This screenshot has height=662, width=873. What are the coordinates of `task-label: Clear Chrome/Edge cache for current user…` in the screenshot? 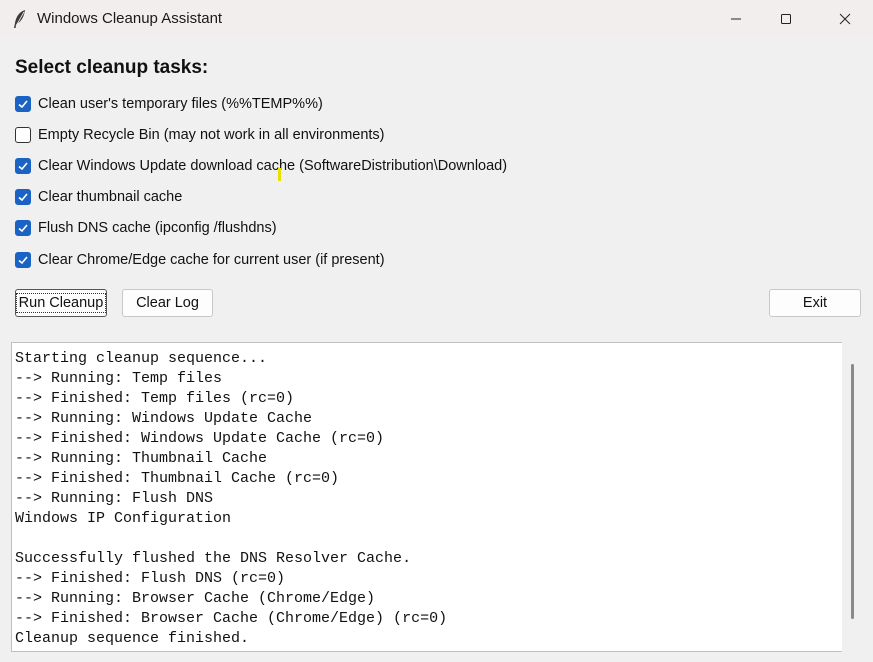 It's located at (211, 260).